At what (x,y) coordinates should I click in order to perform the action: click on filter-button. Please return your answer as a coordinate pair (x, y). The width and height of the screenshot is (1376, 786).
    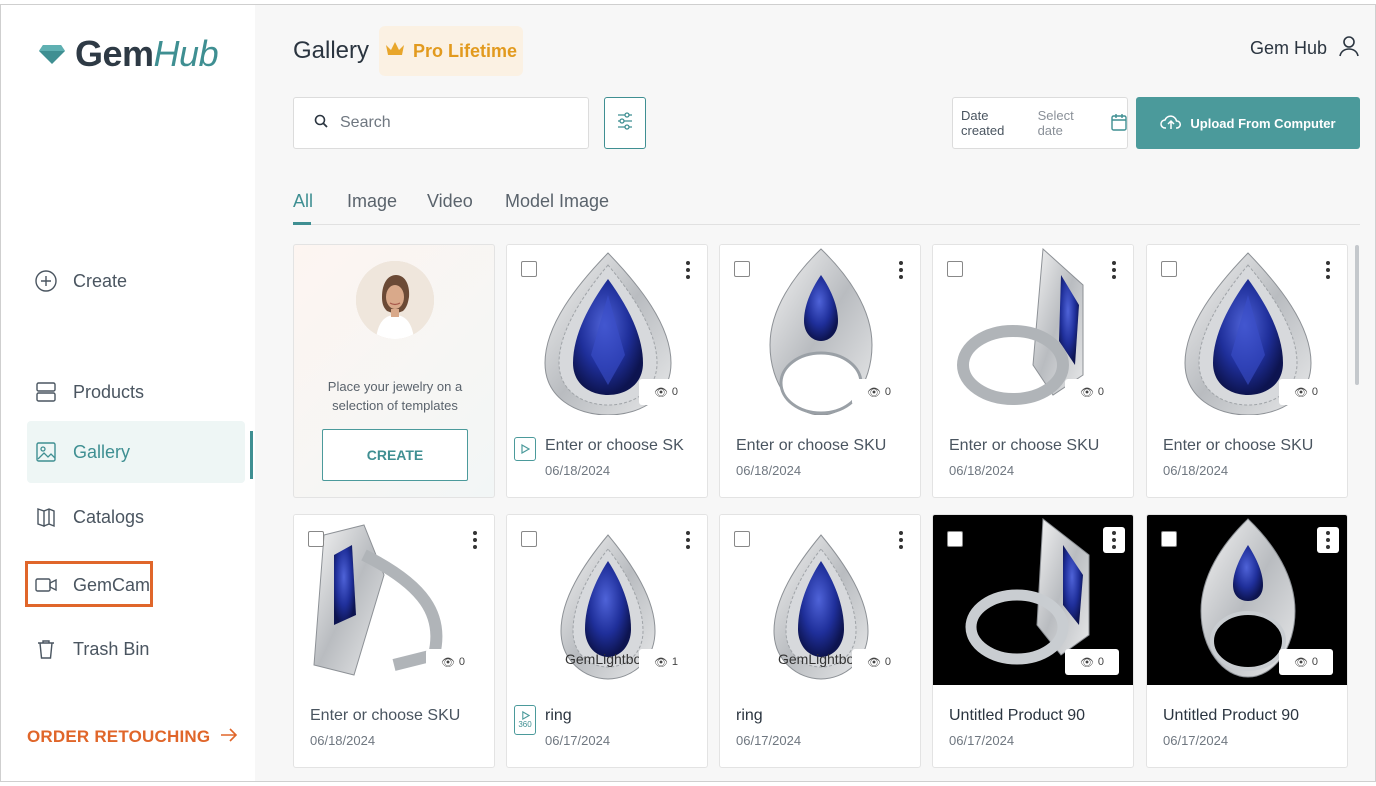
    Looking at the image, I should click on (625, 123).